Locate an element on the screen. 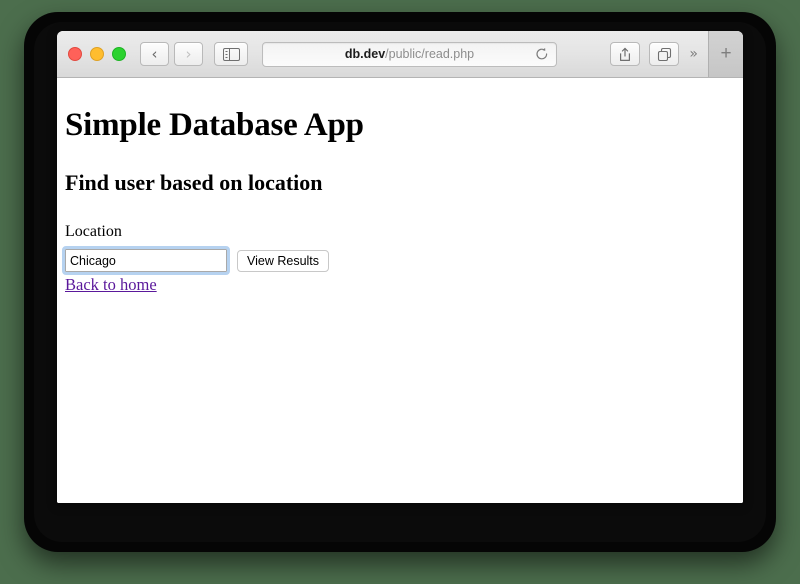  url-text: db.dev/public/read.php is located at coordinates (409, 54).